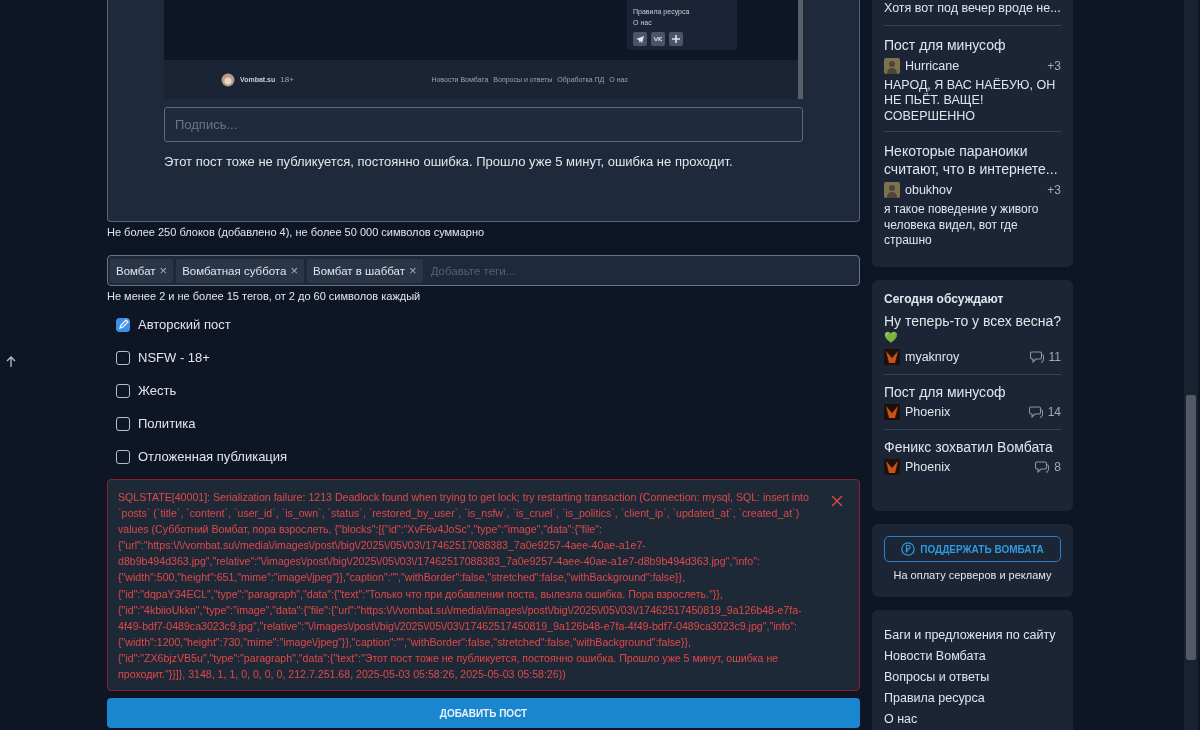 The width and height of the screenshot is (1200, 730). What do you see at coordinates (184, 324) in the screenshot?
I see `checkbox-label: Авторский пост` at bounding box center [184, 324].